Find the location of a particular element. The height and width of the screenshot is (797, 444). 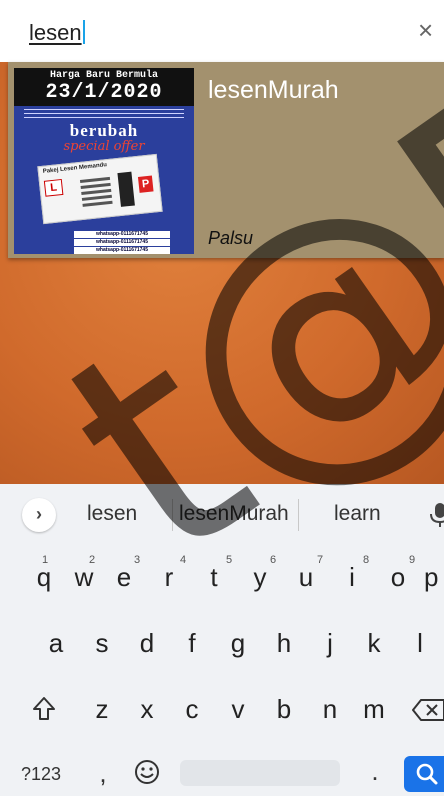

key-o: o is located at coordinates (398, 577).